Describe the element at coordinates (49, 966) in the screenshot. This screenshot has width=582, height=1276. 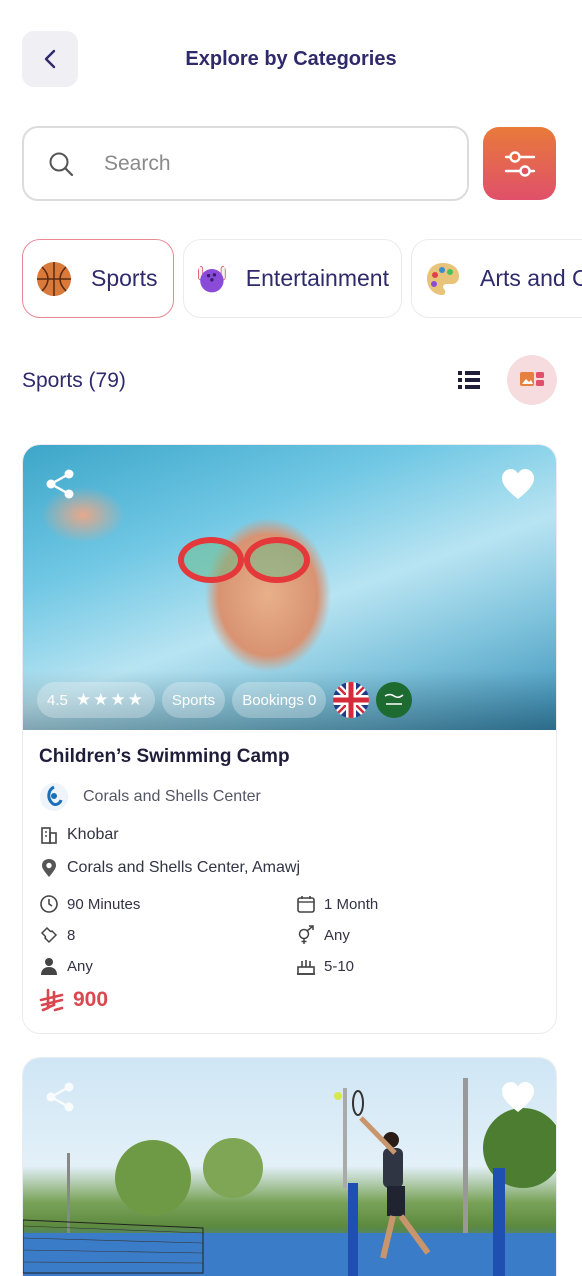
I see `person-icon` at that location.